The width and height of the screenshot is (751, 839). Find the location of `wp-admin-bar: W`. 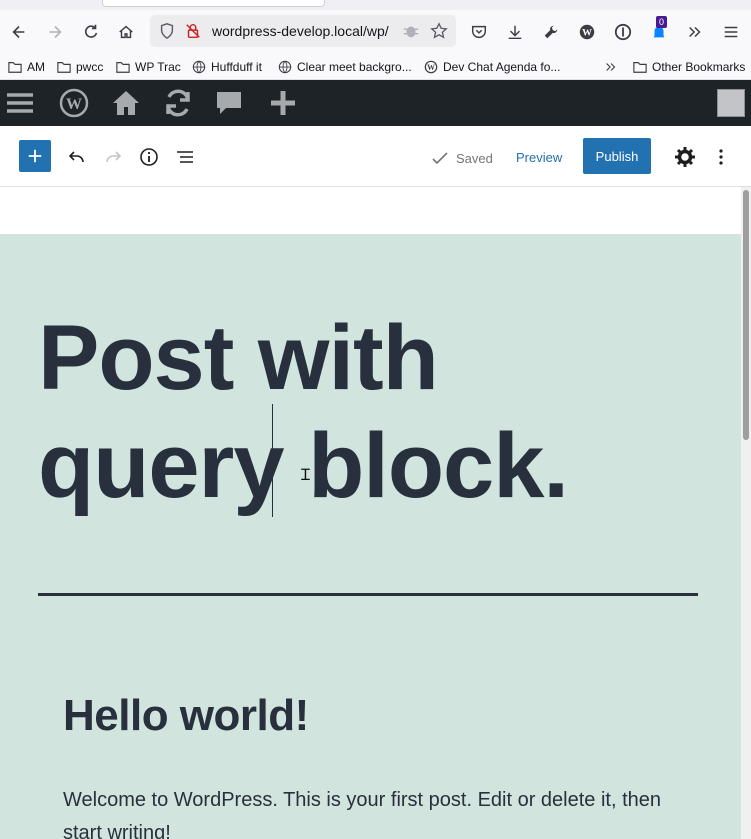

wp-admin-bar: W is located at coordinates (375, 103).